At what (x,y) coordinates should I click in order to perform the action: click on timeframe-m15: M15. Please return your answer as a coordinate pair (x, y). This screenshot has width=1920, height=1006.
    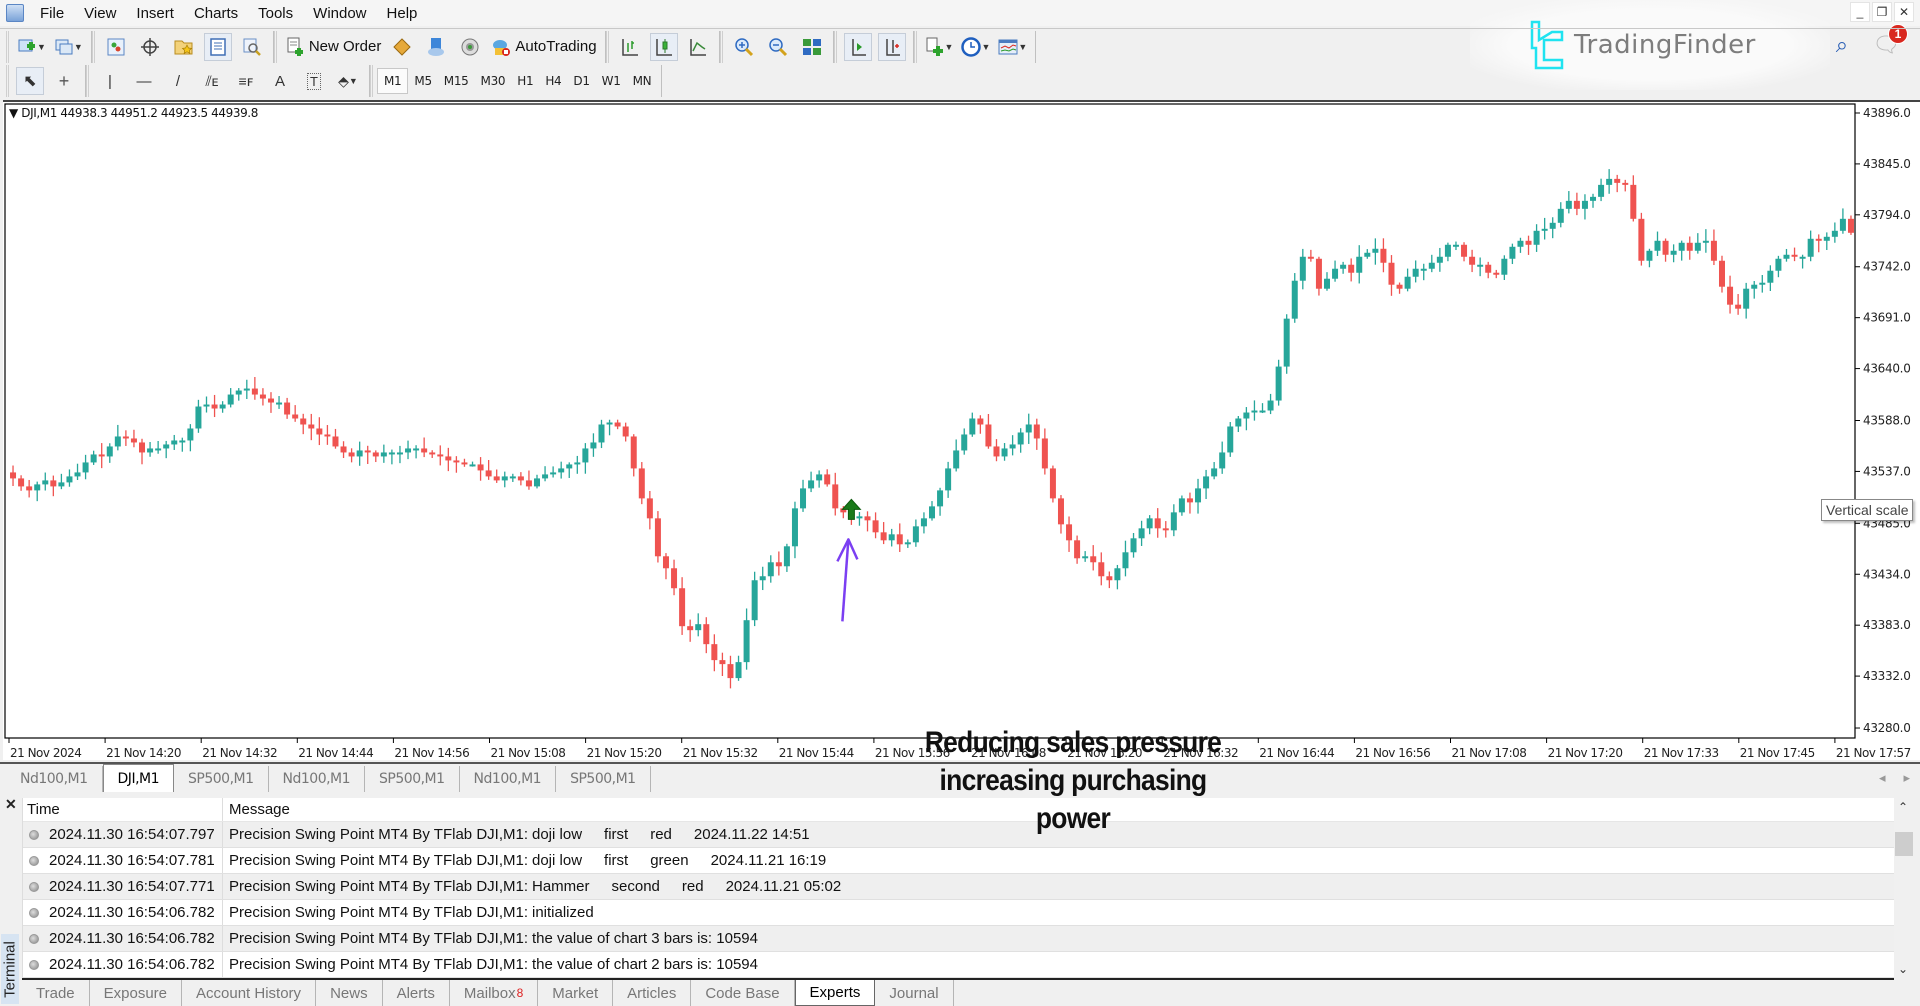
    Looking at the image, I should click on (456, 81).